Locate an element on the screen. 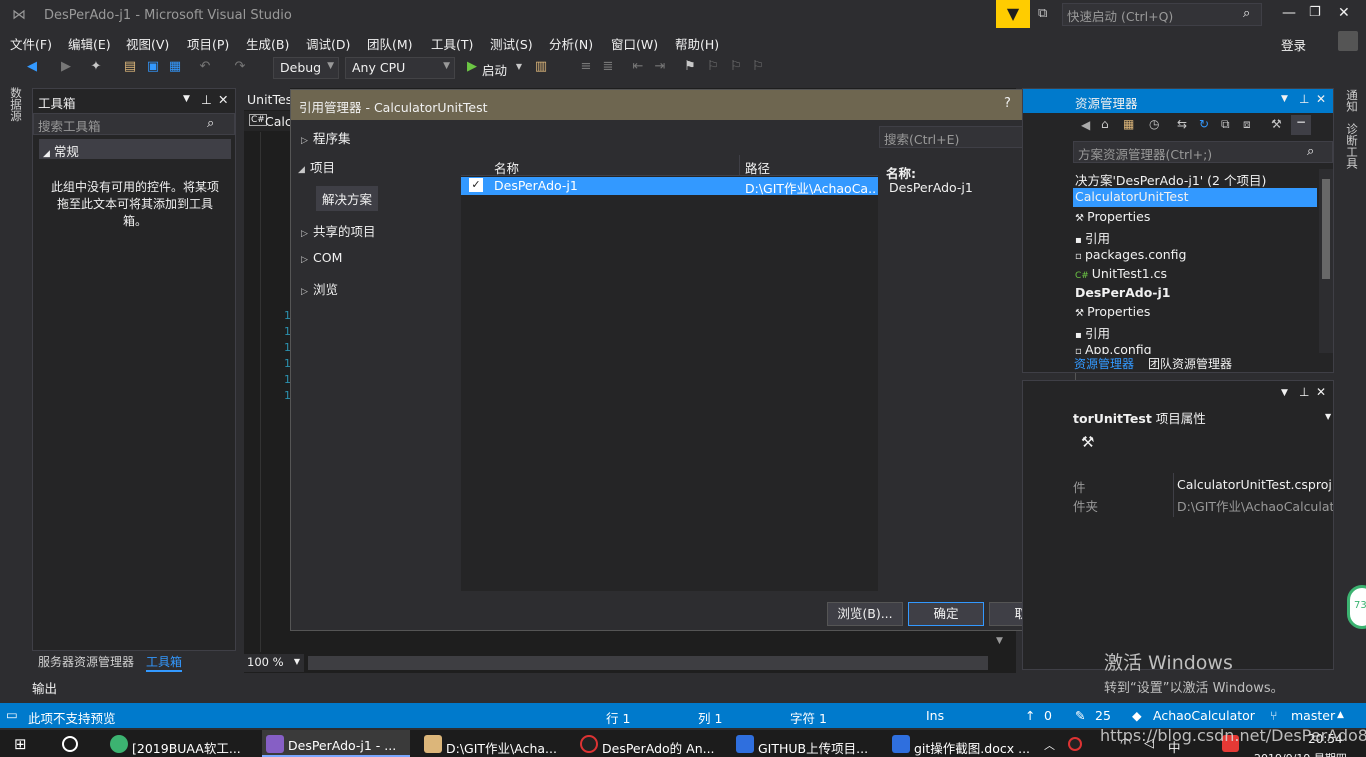  account-avatar-icon is located at coordinates (1348, 41).